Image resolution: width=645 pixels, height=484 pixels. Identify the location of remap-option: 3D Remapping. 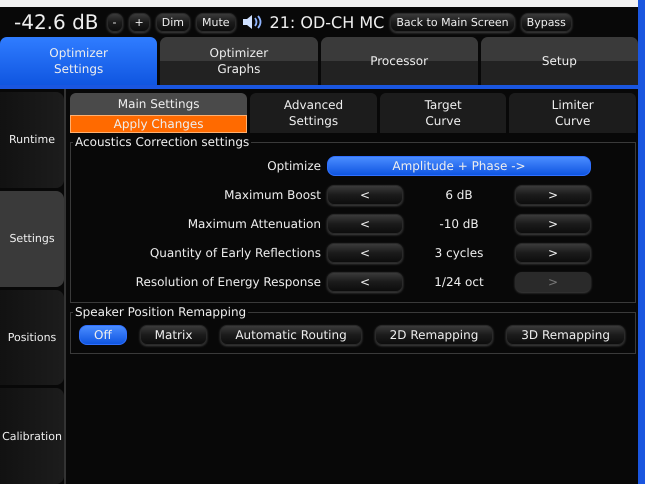
(565, 335).